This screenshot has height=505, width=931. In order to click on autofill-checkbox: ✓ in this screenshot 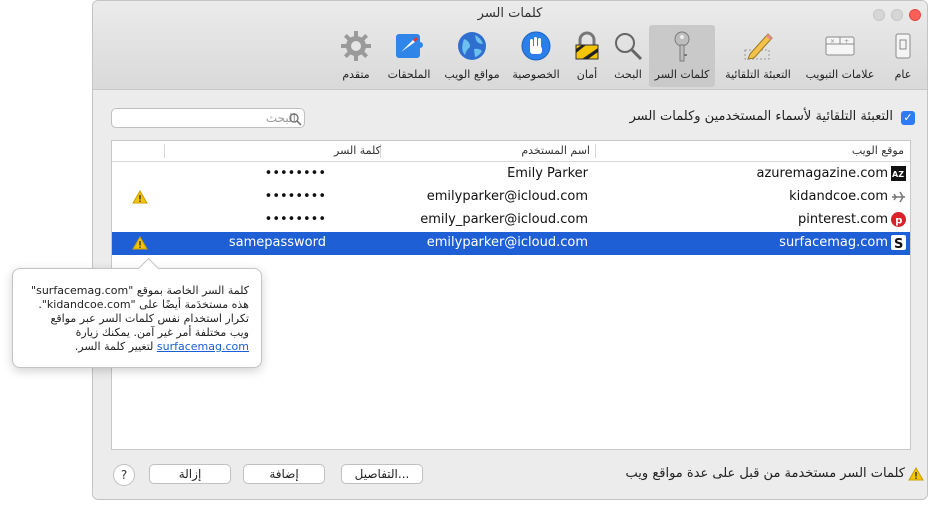, I will do `click(908, 118)`.